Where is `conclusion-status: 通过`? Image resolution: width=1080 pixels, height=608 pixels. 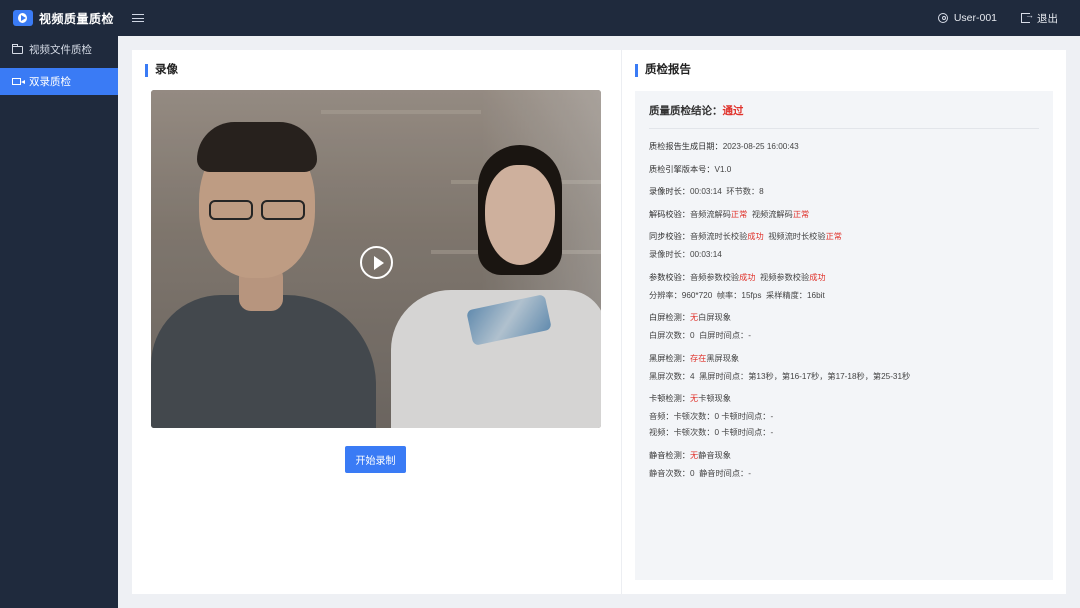 conclusion-status: 通过 is located at coordinates (733, 111).